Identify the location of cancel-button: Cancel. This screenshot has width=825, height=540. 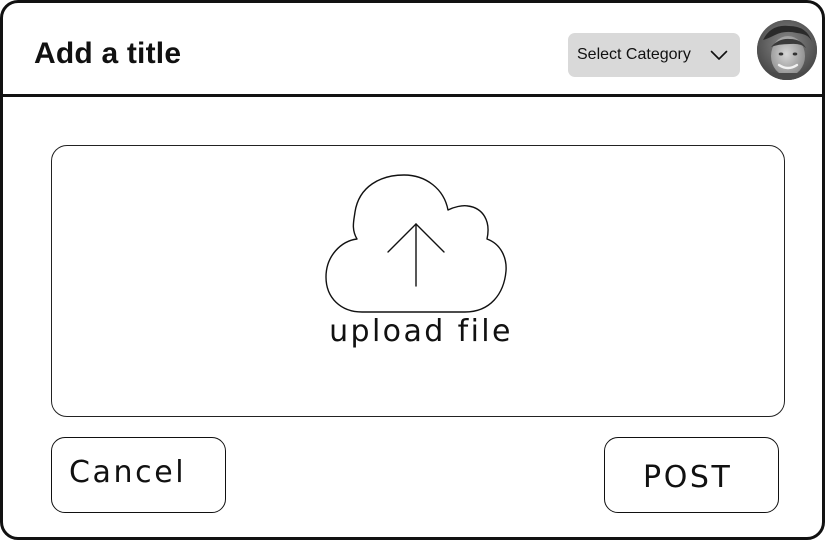
(138, 475).